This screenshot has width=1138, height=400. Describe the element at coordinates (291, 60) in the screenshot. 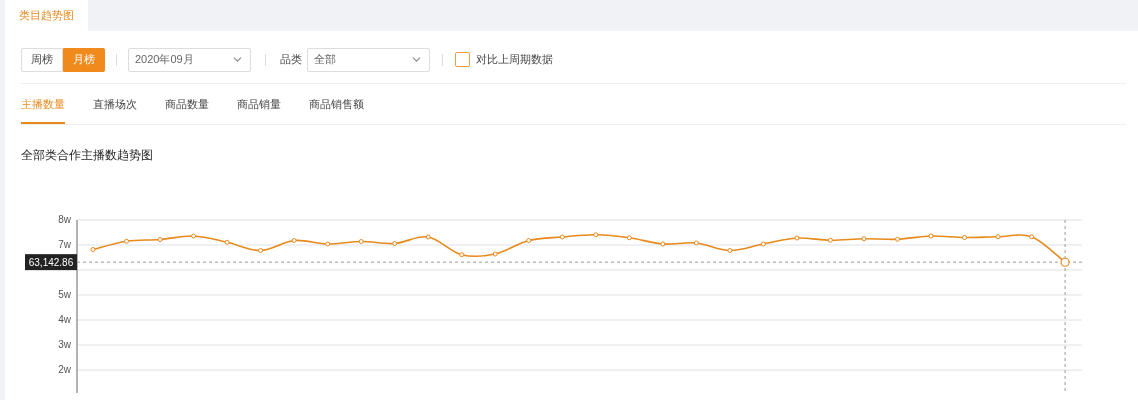

I see `category-label: 品类` at that location.